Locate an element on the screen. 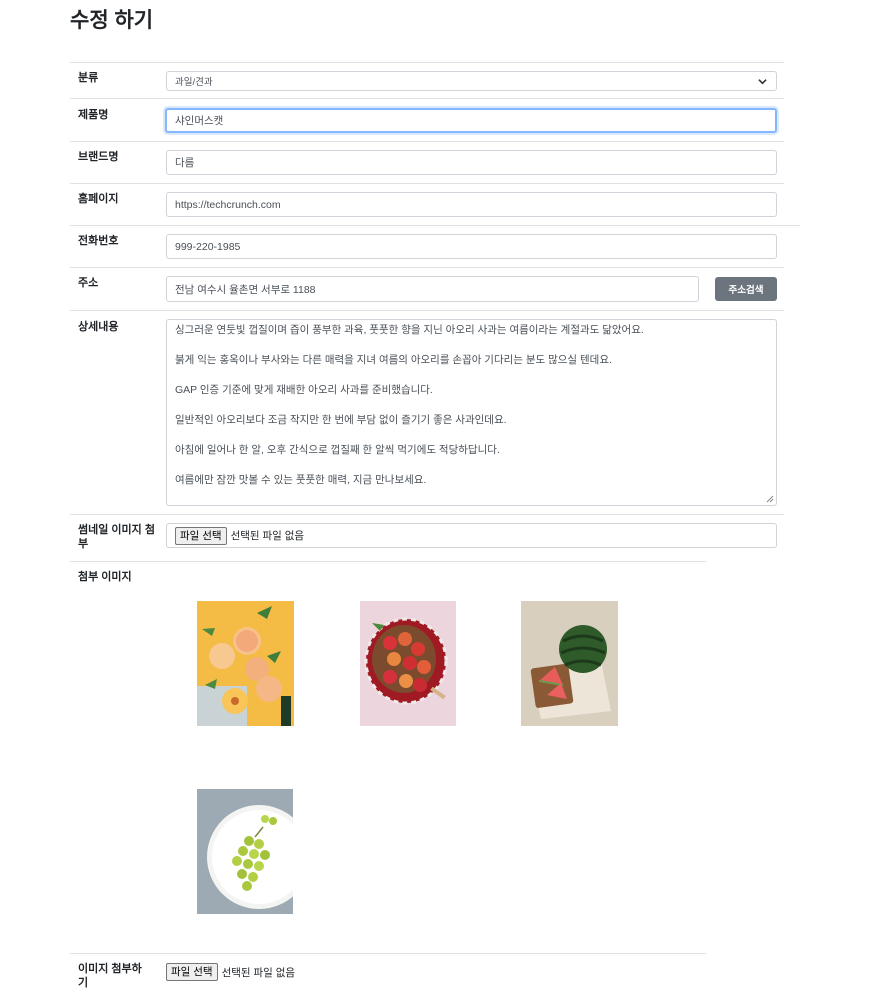 The height and width of the screenshot is (995, 870). brand-label: 브랜드명 is located at coordinates (98, 157).